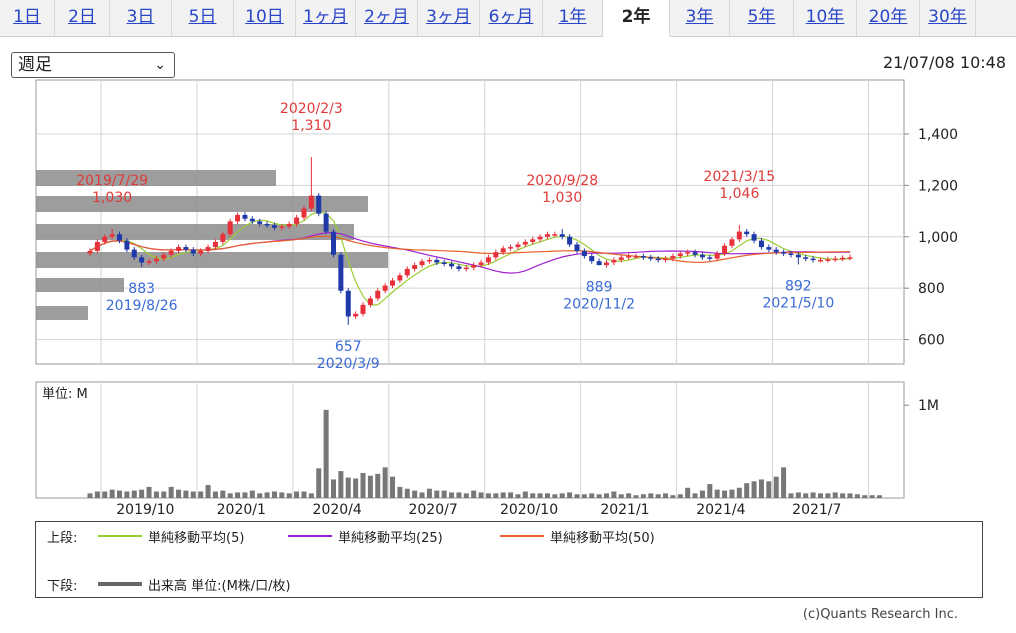 This screenshot has height=633, width=1016. I want to click on annotation-value-label: 892, so click(798, 287).